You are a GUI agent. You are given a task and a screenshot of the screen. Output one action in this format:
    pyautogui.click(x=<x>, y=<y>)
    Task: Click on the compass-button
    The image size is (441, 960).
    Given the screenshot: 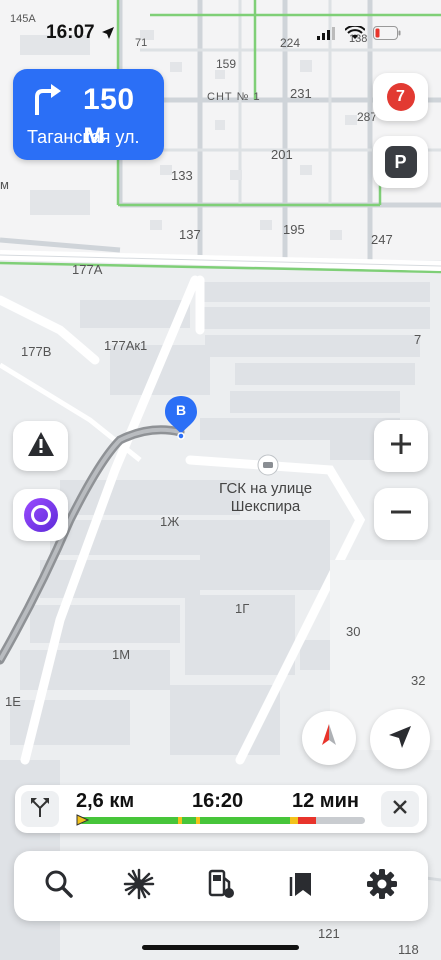 What is the action you would take?
    pyautogui.click(x=329, y=738)
    